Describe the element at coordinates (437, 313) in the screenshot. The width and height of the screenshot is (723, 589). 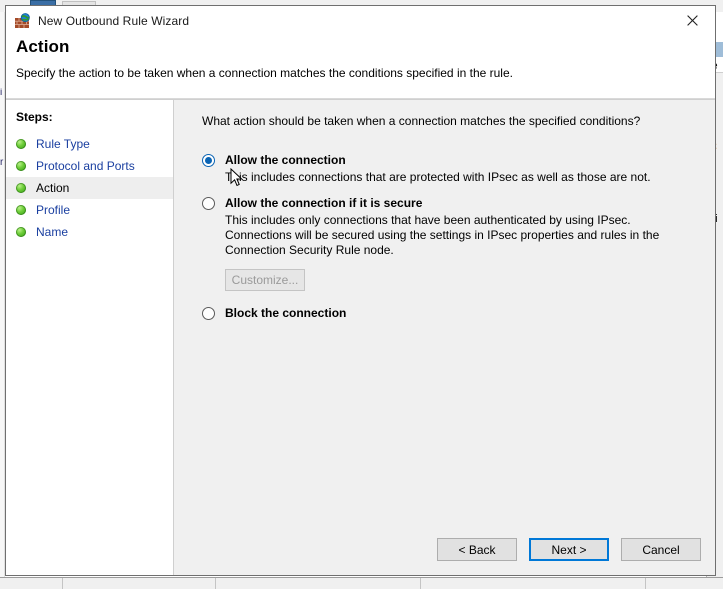
I see `option-block-the-connection: Block the connection` at that location.